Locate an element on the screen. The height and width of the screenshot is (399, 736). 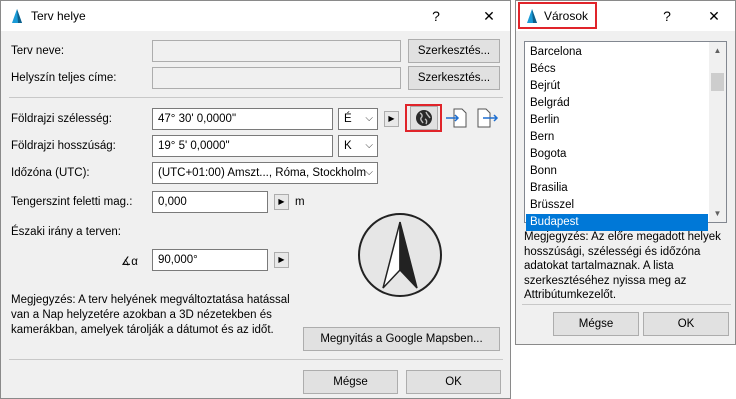
globe-highlight is located at coordinates (423, 118).